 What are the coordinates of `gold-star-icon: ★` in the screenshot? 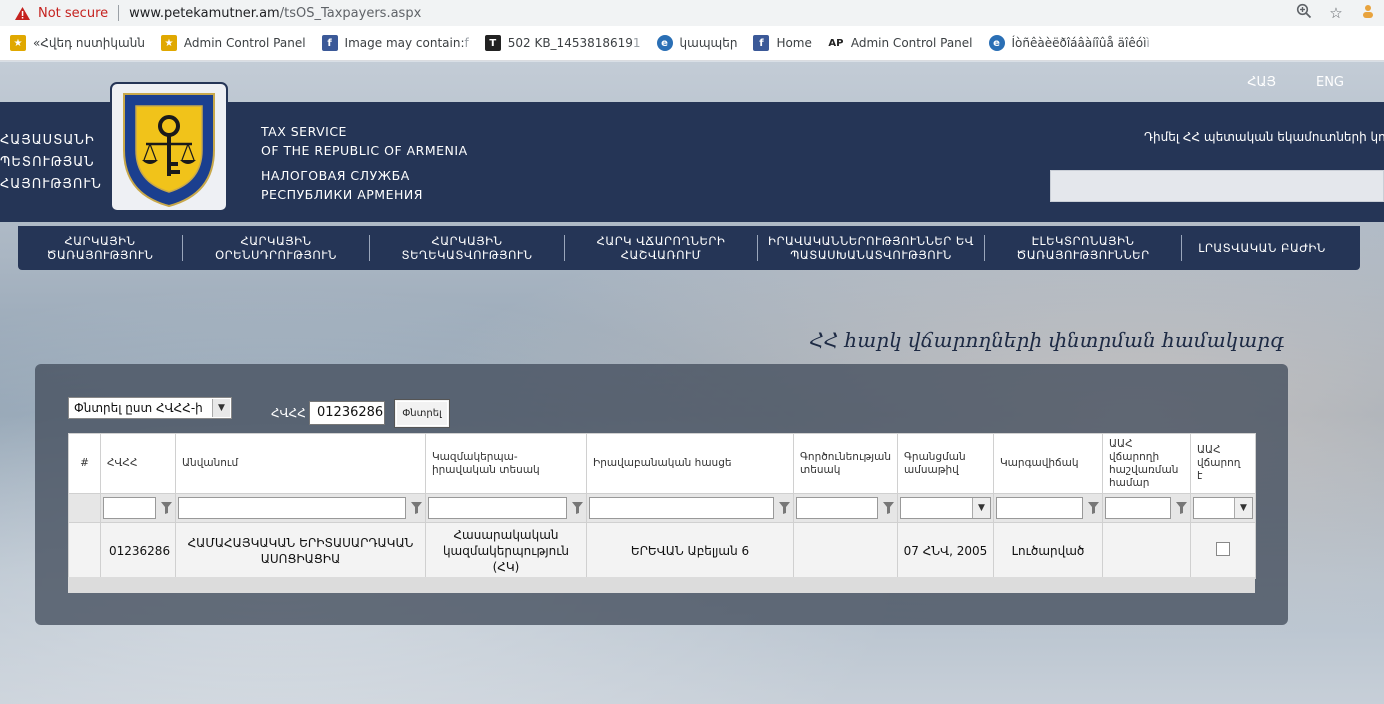 It's located at (18, 43).